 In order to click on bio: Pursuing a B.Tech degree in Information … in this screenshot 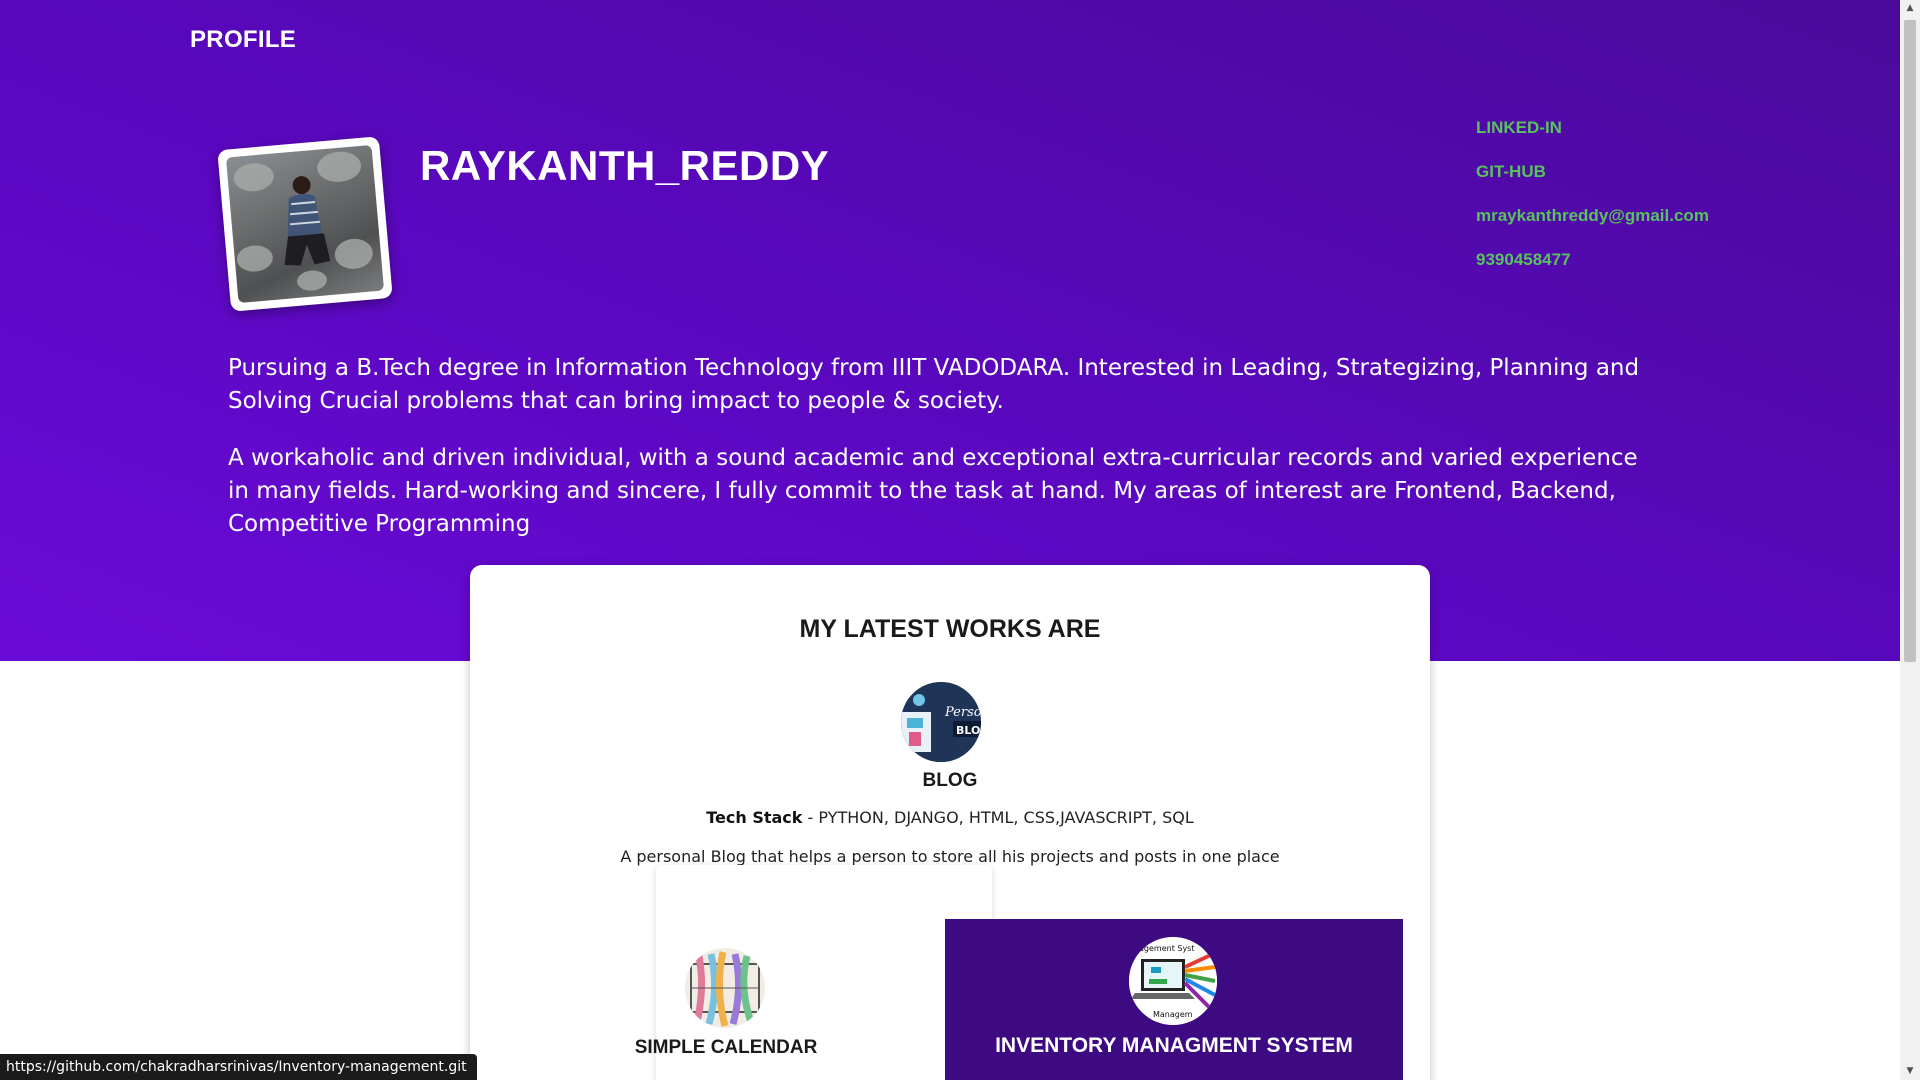, I will do `click(938, 458)`.